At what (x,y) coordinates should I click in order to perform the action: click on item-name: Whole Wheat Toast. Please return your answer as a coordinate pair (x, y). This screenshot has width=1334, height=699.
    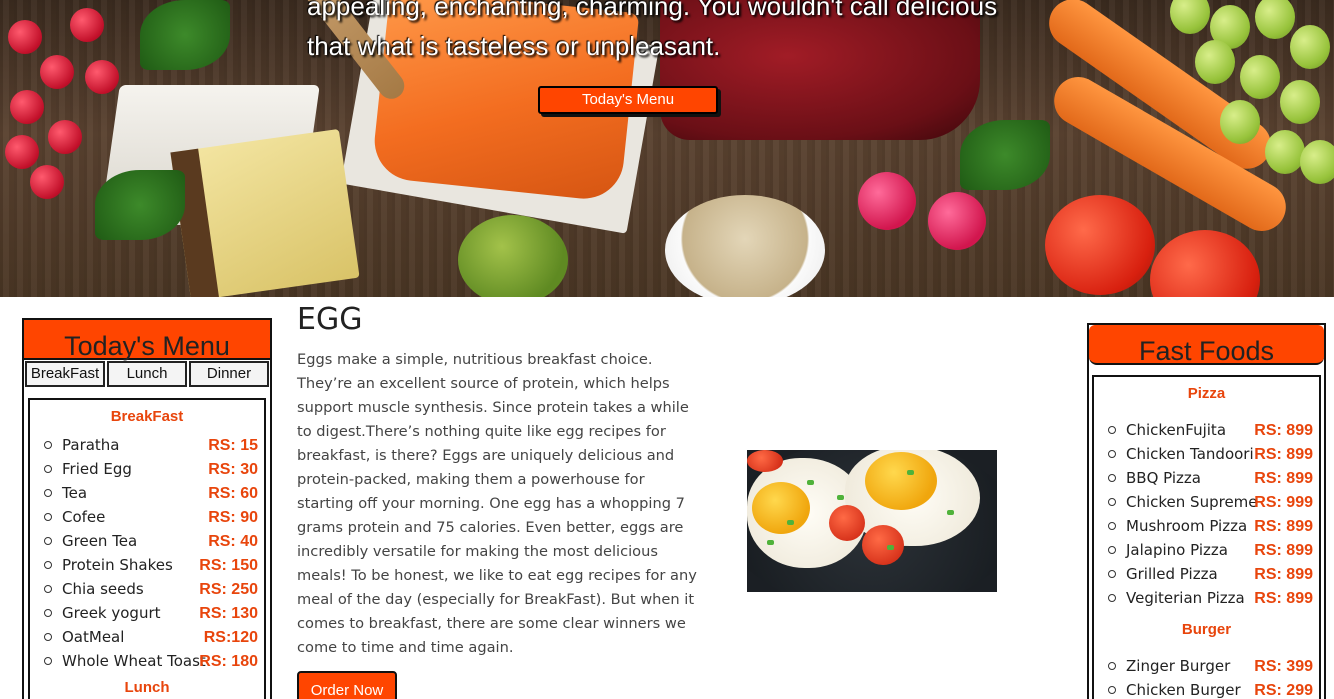
    Looking at the image, I should click on (134, 661).